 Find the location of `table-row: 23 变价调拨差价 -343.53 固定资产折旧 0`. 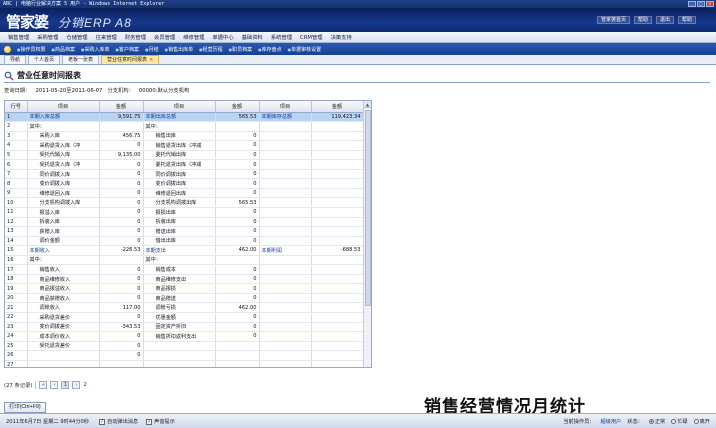

table-row: 23 变价调拨差价 -343.53 固定资产折旧 0 is located at coordinates (184, 327).